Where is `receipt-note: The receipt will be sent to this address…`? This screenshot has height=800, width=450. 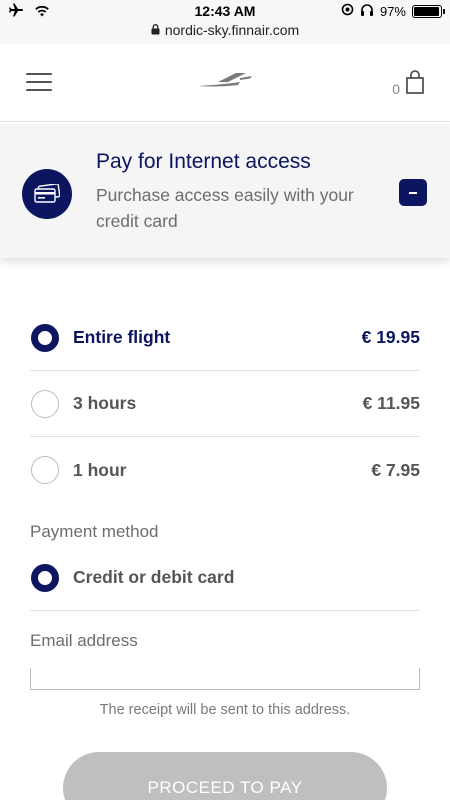
receipt-note: The receipt will be sent to this address… is located at coordinates (225, 710).